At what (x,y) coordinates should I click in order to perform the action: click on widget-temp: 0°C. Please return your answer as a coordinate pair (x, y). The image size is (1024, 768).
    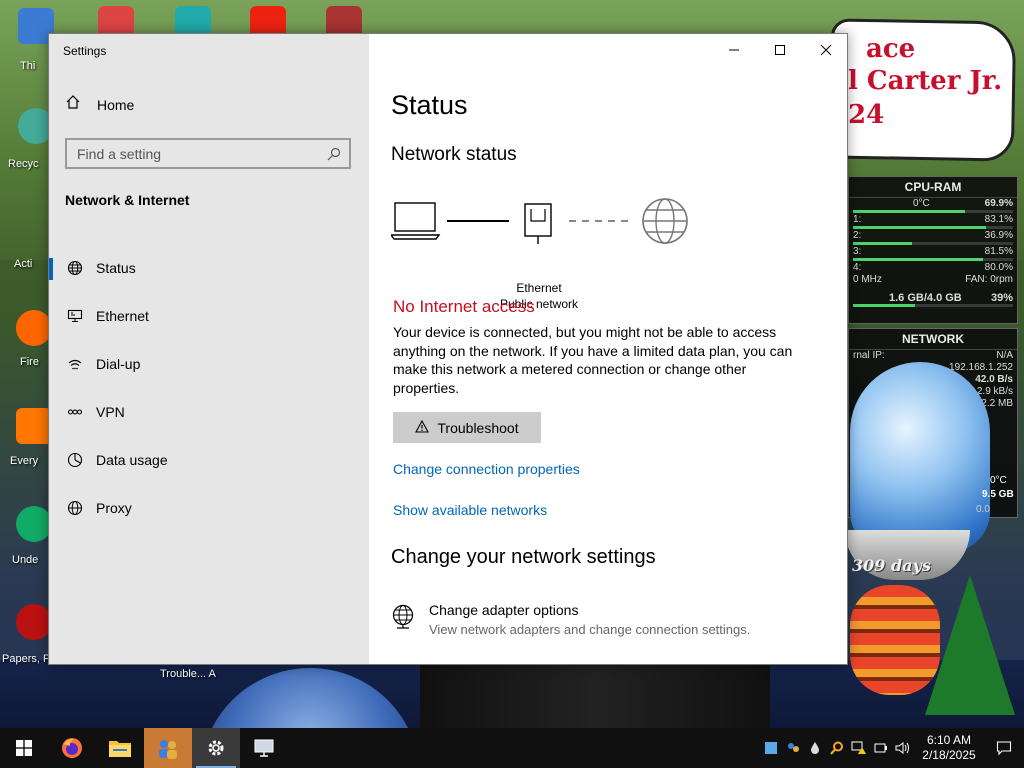
    Looking at the image, I should click on (998, 480).